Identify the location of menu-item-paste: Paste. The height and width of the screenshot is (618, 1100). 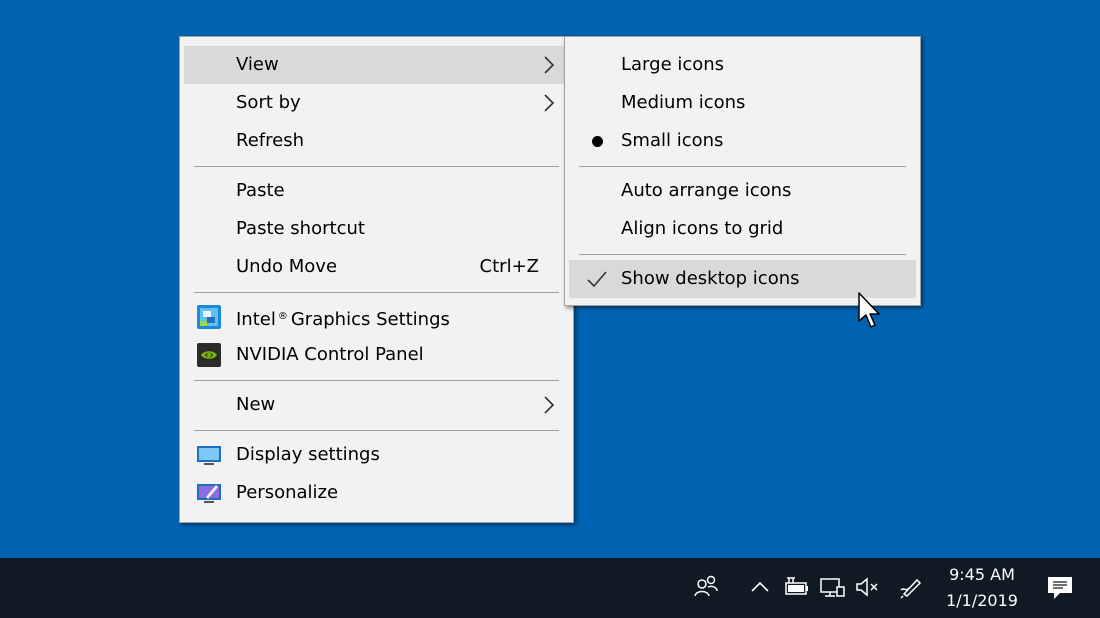
(376, 191).